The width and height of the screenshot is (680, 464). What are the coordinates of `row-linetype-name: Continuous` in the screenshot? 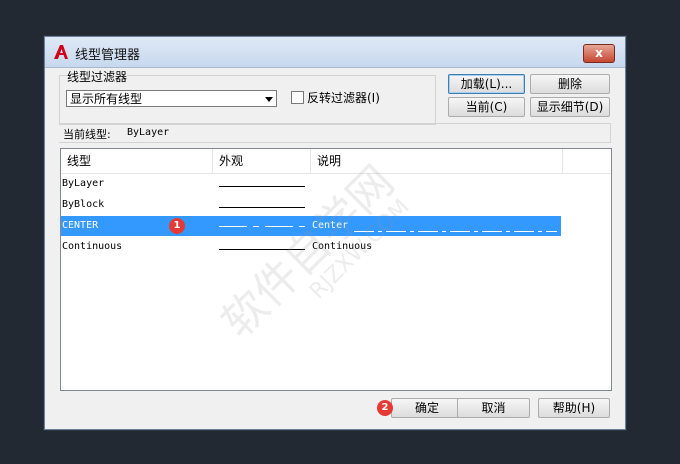 It's located at (92, 246).